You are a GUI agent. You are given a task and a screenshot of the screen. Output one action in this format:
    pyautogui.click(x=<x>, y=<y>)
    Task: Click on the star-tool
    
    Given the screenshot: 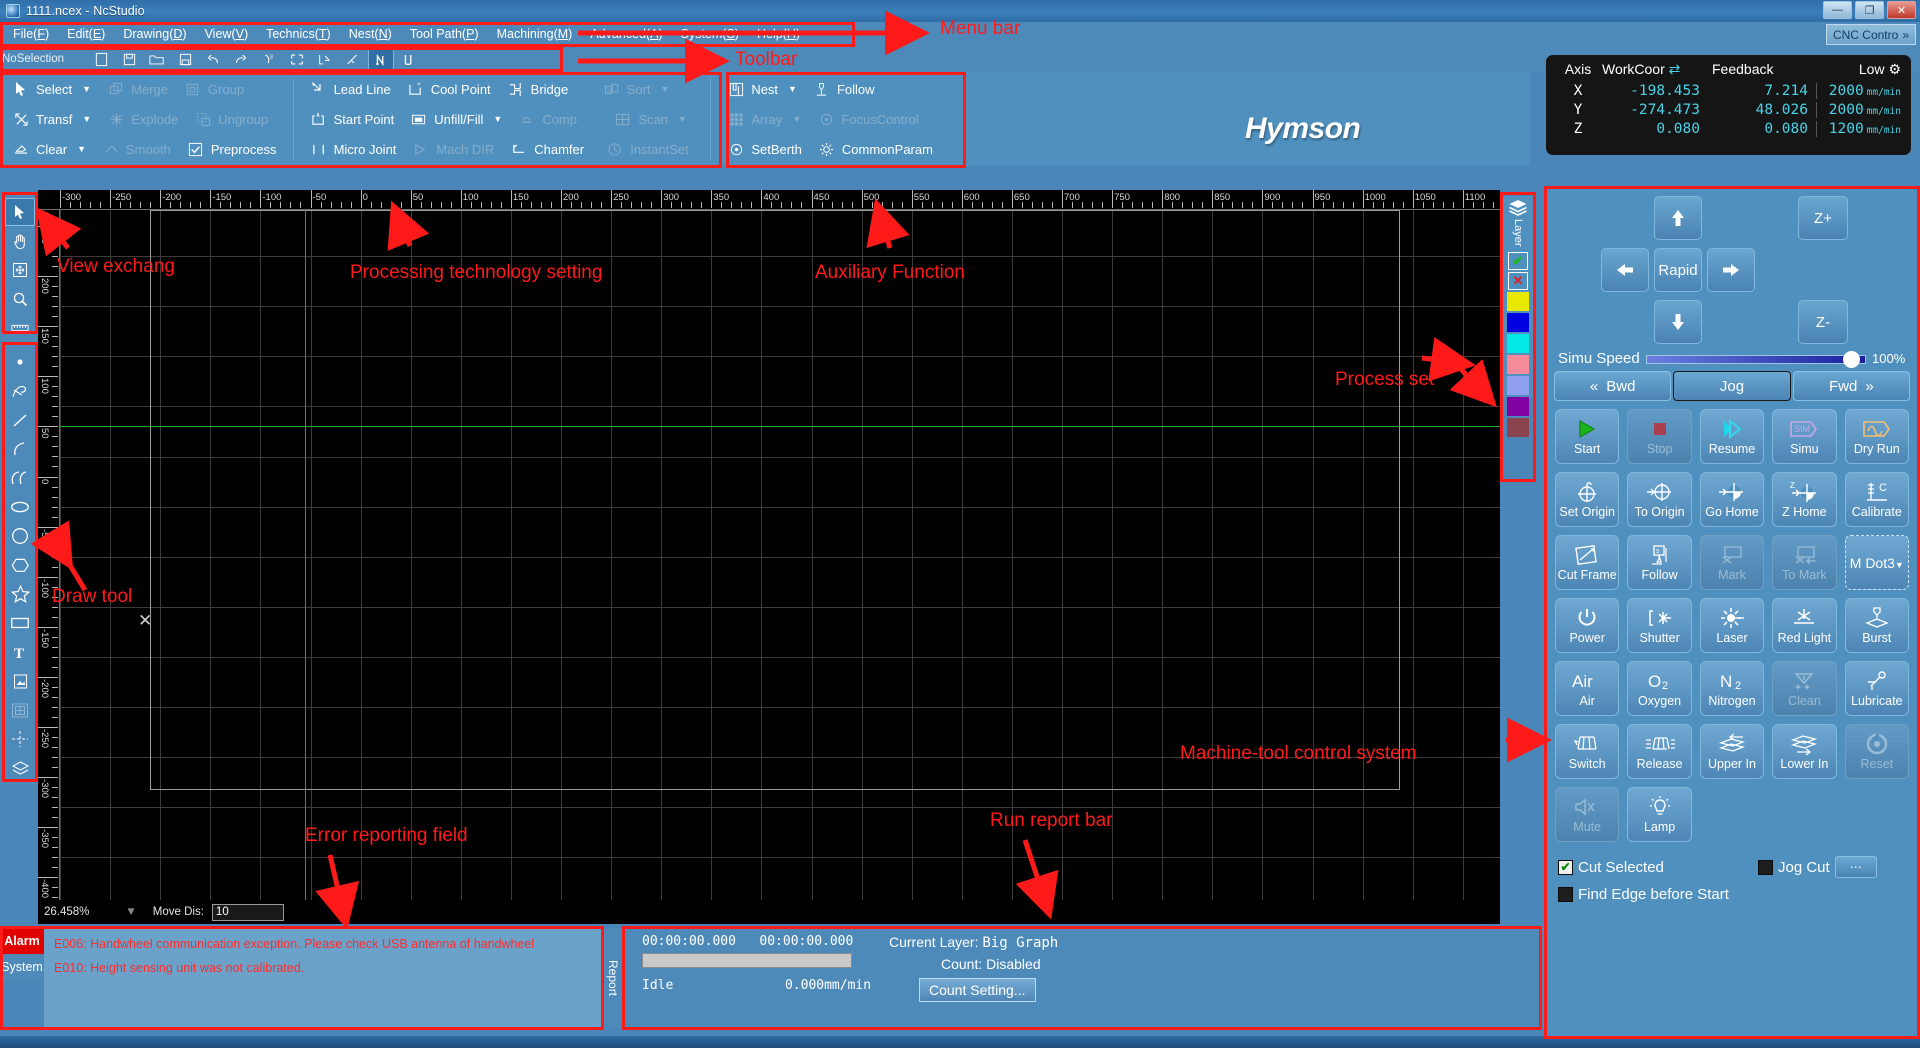 What is the action you would take?
    pyautogui.click(x=20, y=594)
    